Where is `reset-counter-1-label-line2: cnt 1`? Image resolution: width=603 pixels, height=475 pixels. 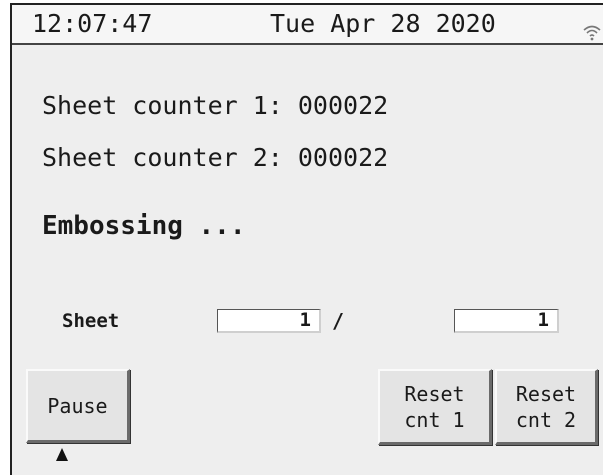
reset-counter-1-label-line2: cnt 1 is located at coordinates (434, 419).